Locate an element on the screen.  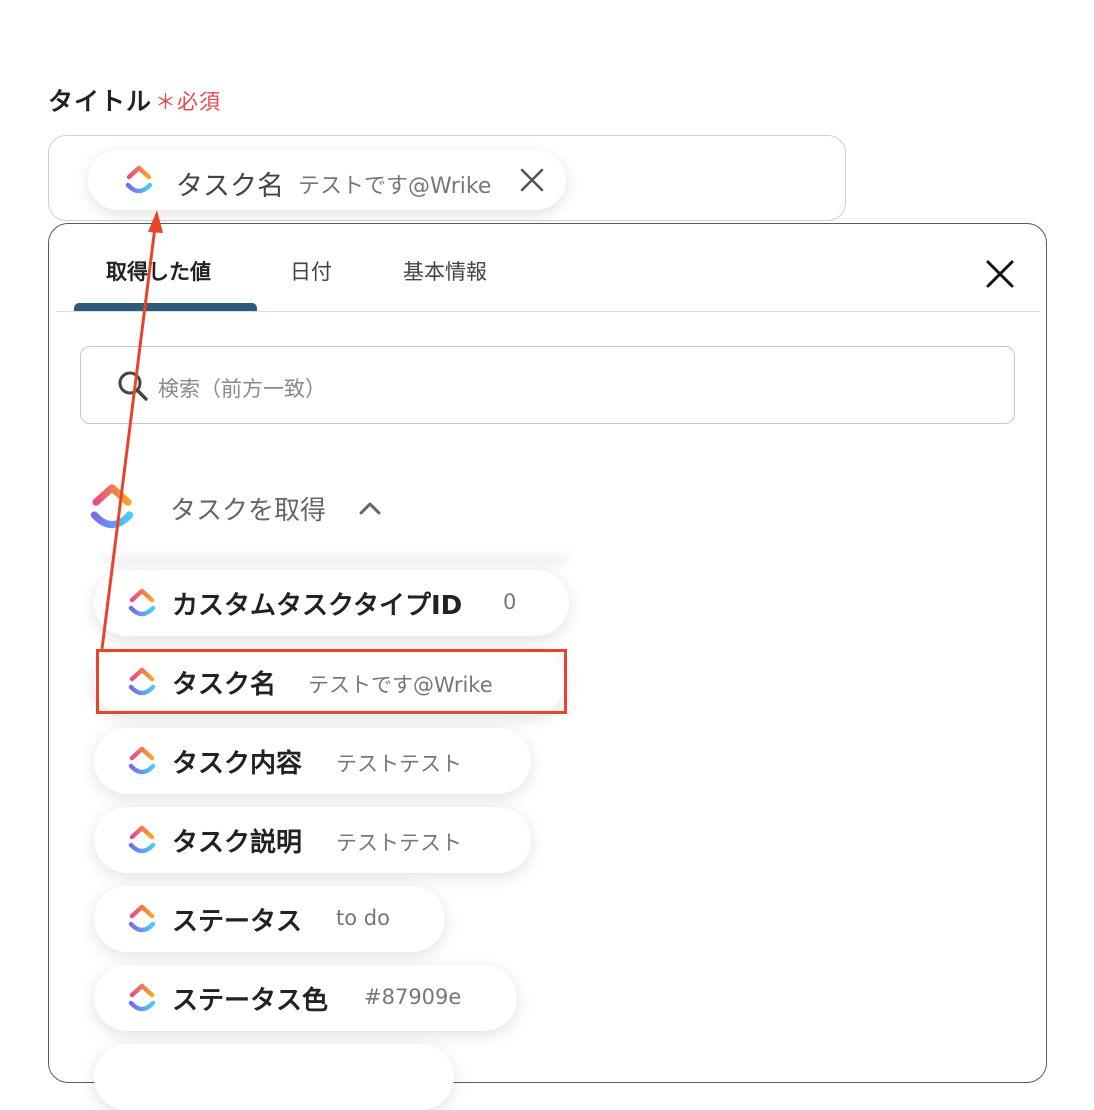
tab-acquired-values: 取得した値 is located at coordinates (158, 271).